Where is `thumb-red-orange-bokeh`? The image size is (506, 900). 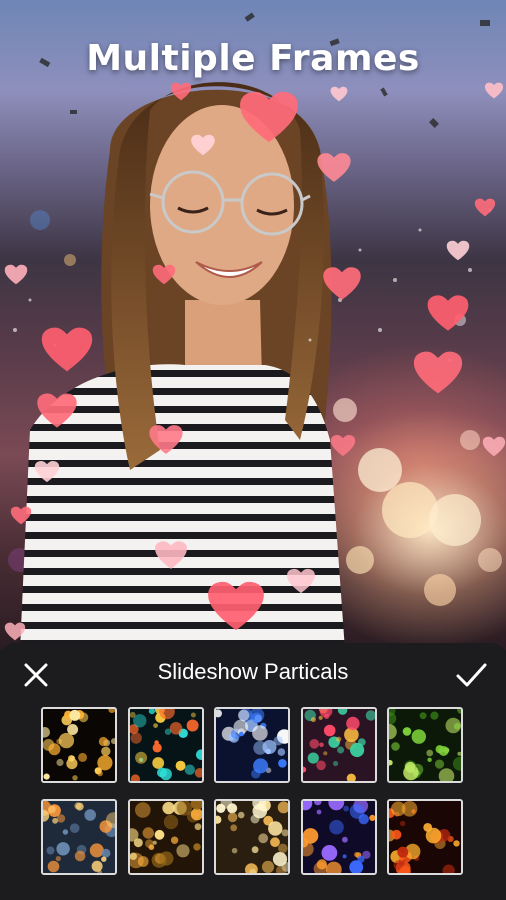 thumb-red-orange-bokeh is located at coordinates (425, 837).